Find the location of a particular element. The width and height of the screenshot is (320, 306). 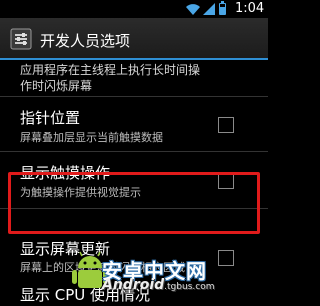

status-time: 1:04 is located at coordinates (250, 8).